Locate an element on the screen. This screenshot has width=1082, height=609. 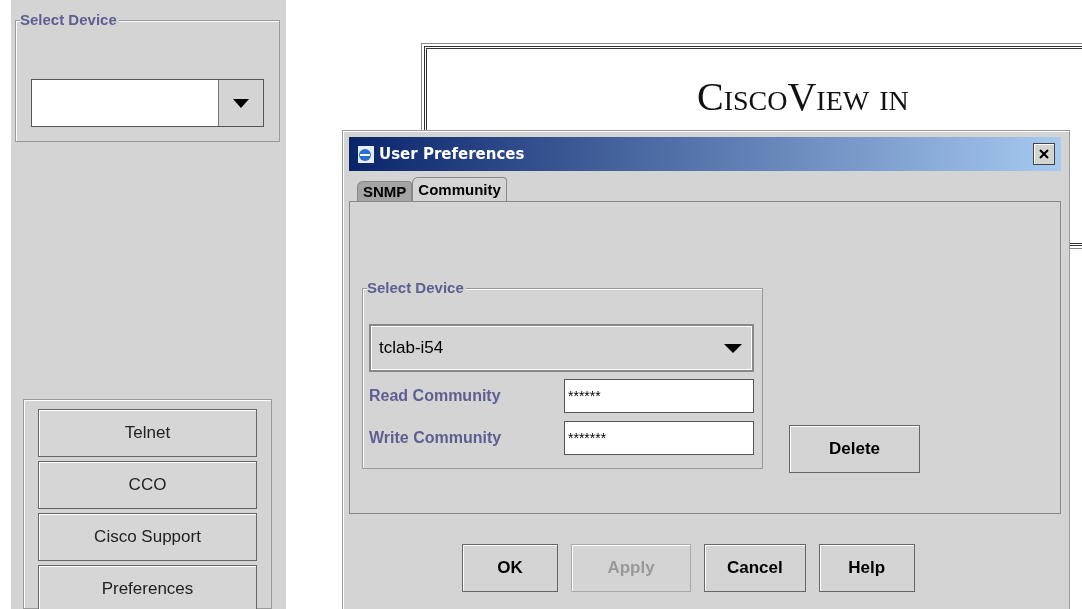
close-icon is located at coordinates (1044, 154).